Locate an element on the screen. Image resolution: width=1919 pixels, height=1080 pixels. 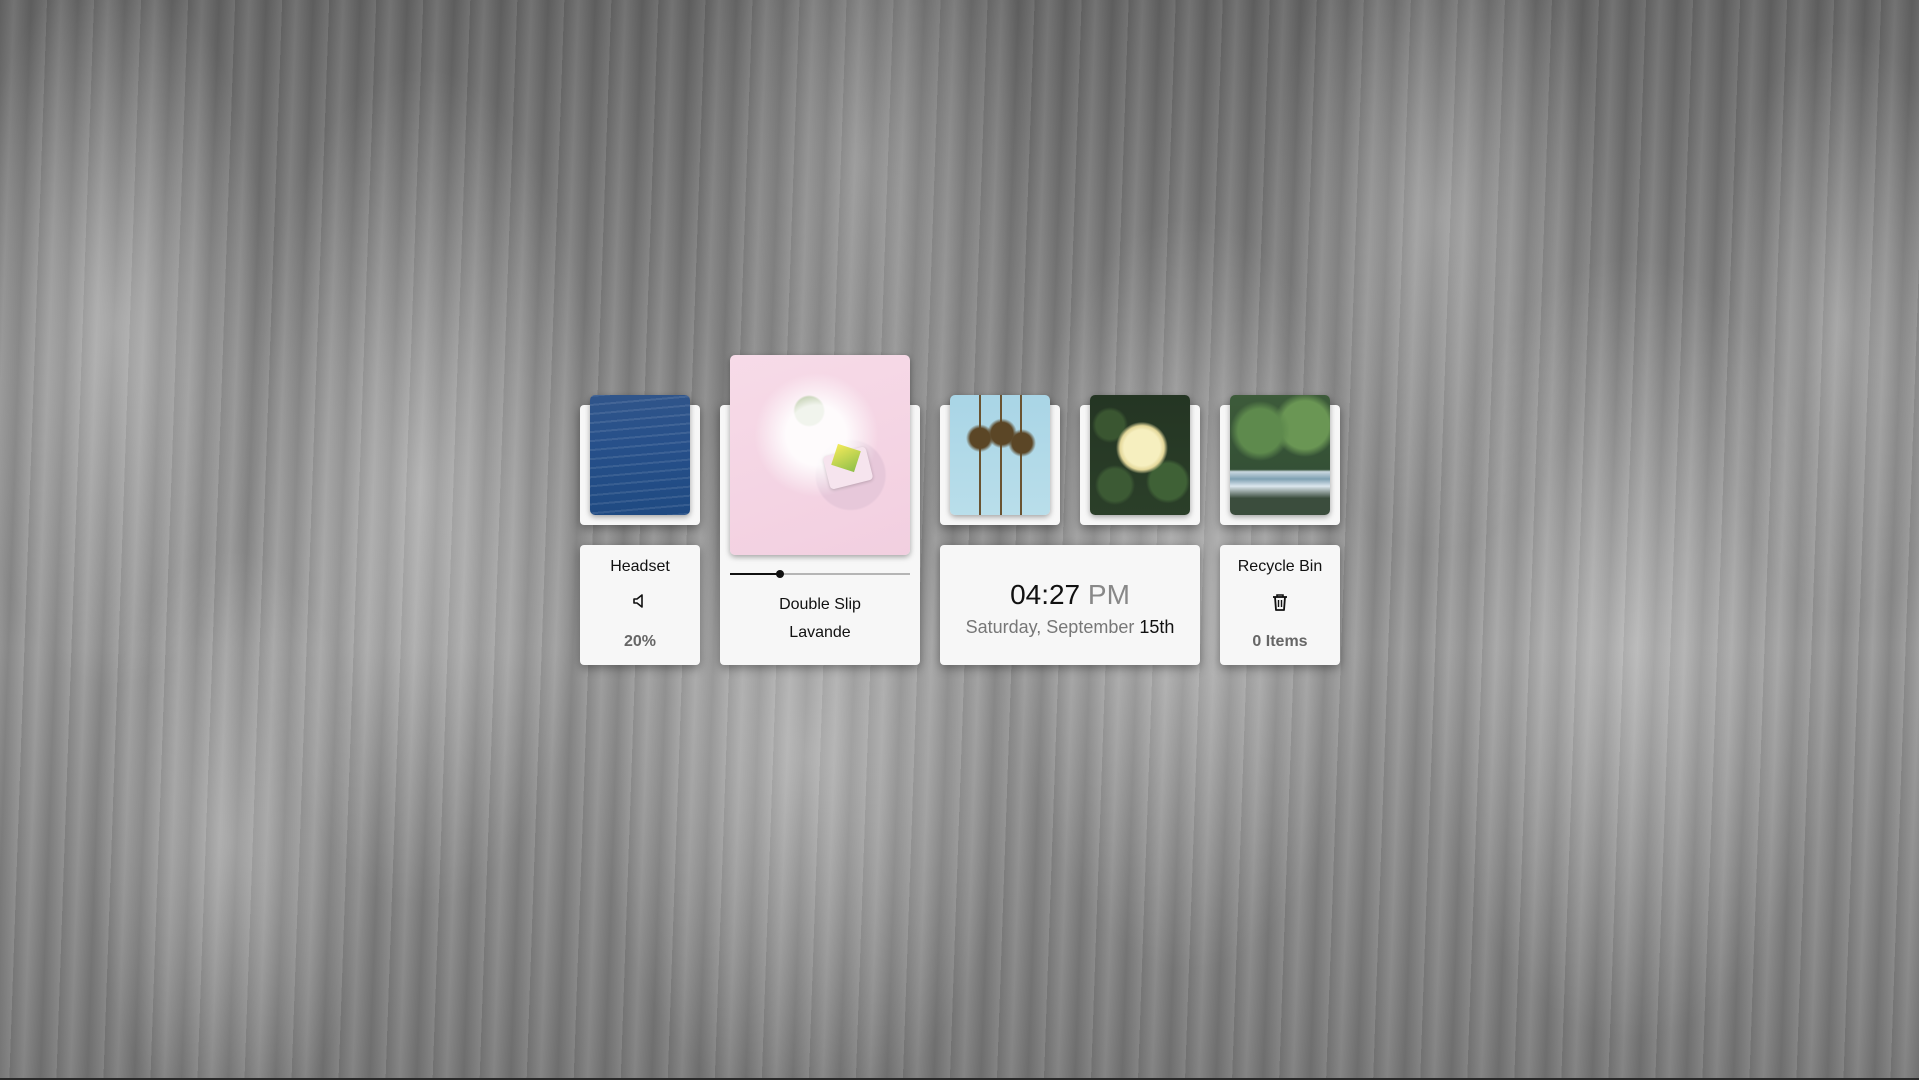
progress-slider is located at coordinates (820, 574).